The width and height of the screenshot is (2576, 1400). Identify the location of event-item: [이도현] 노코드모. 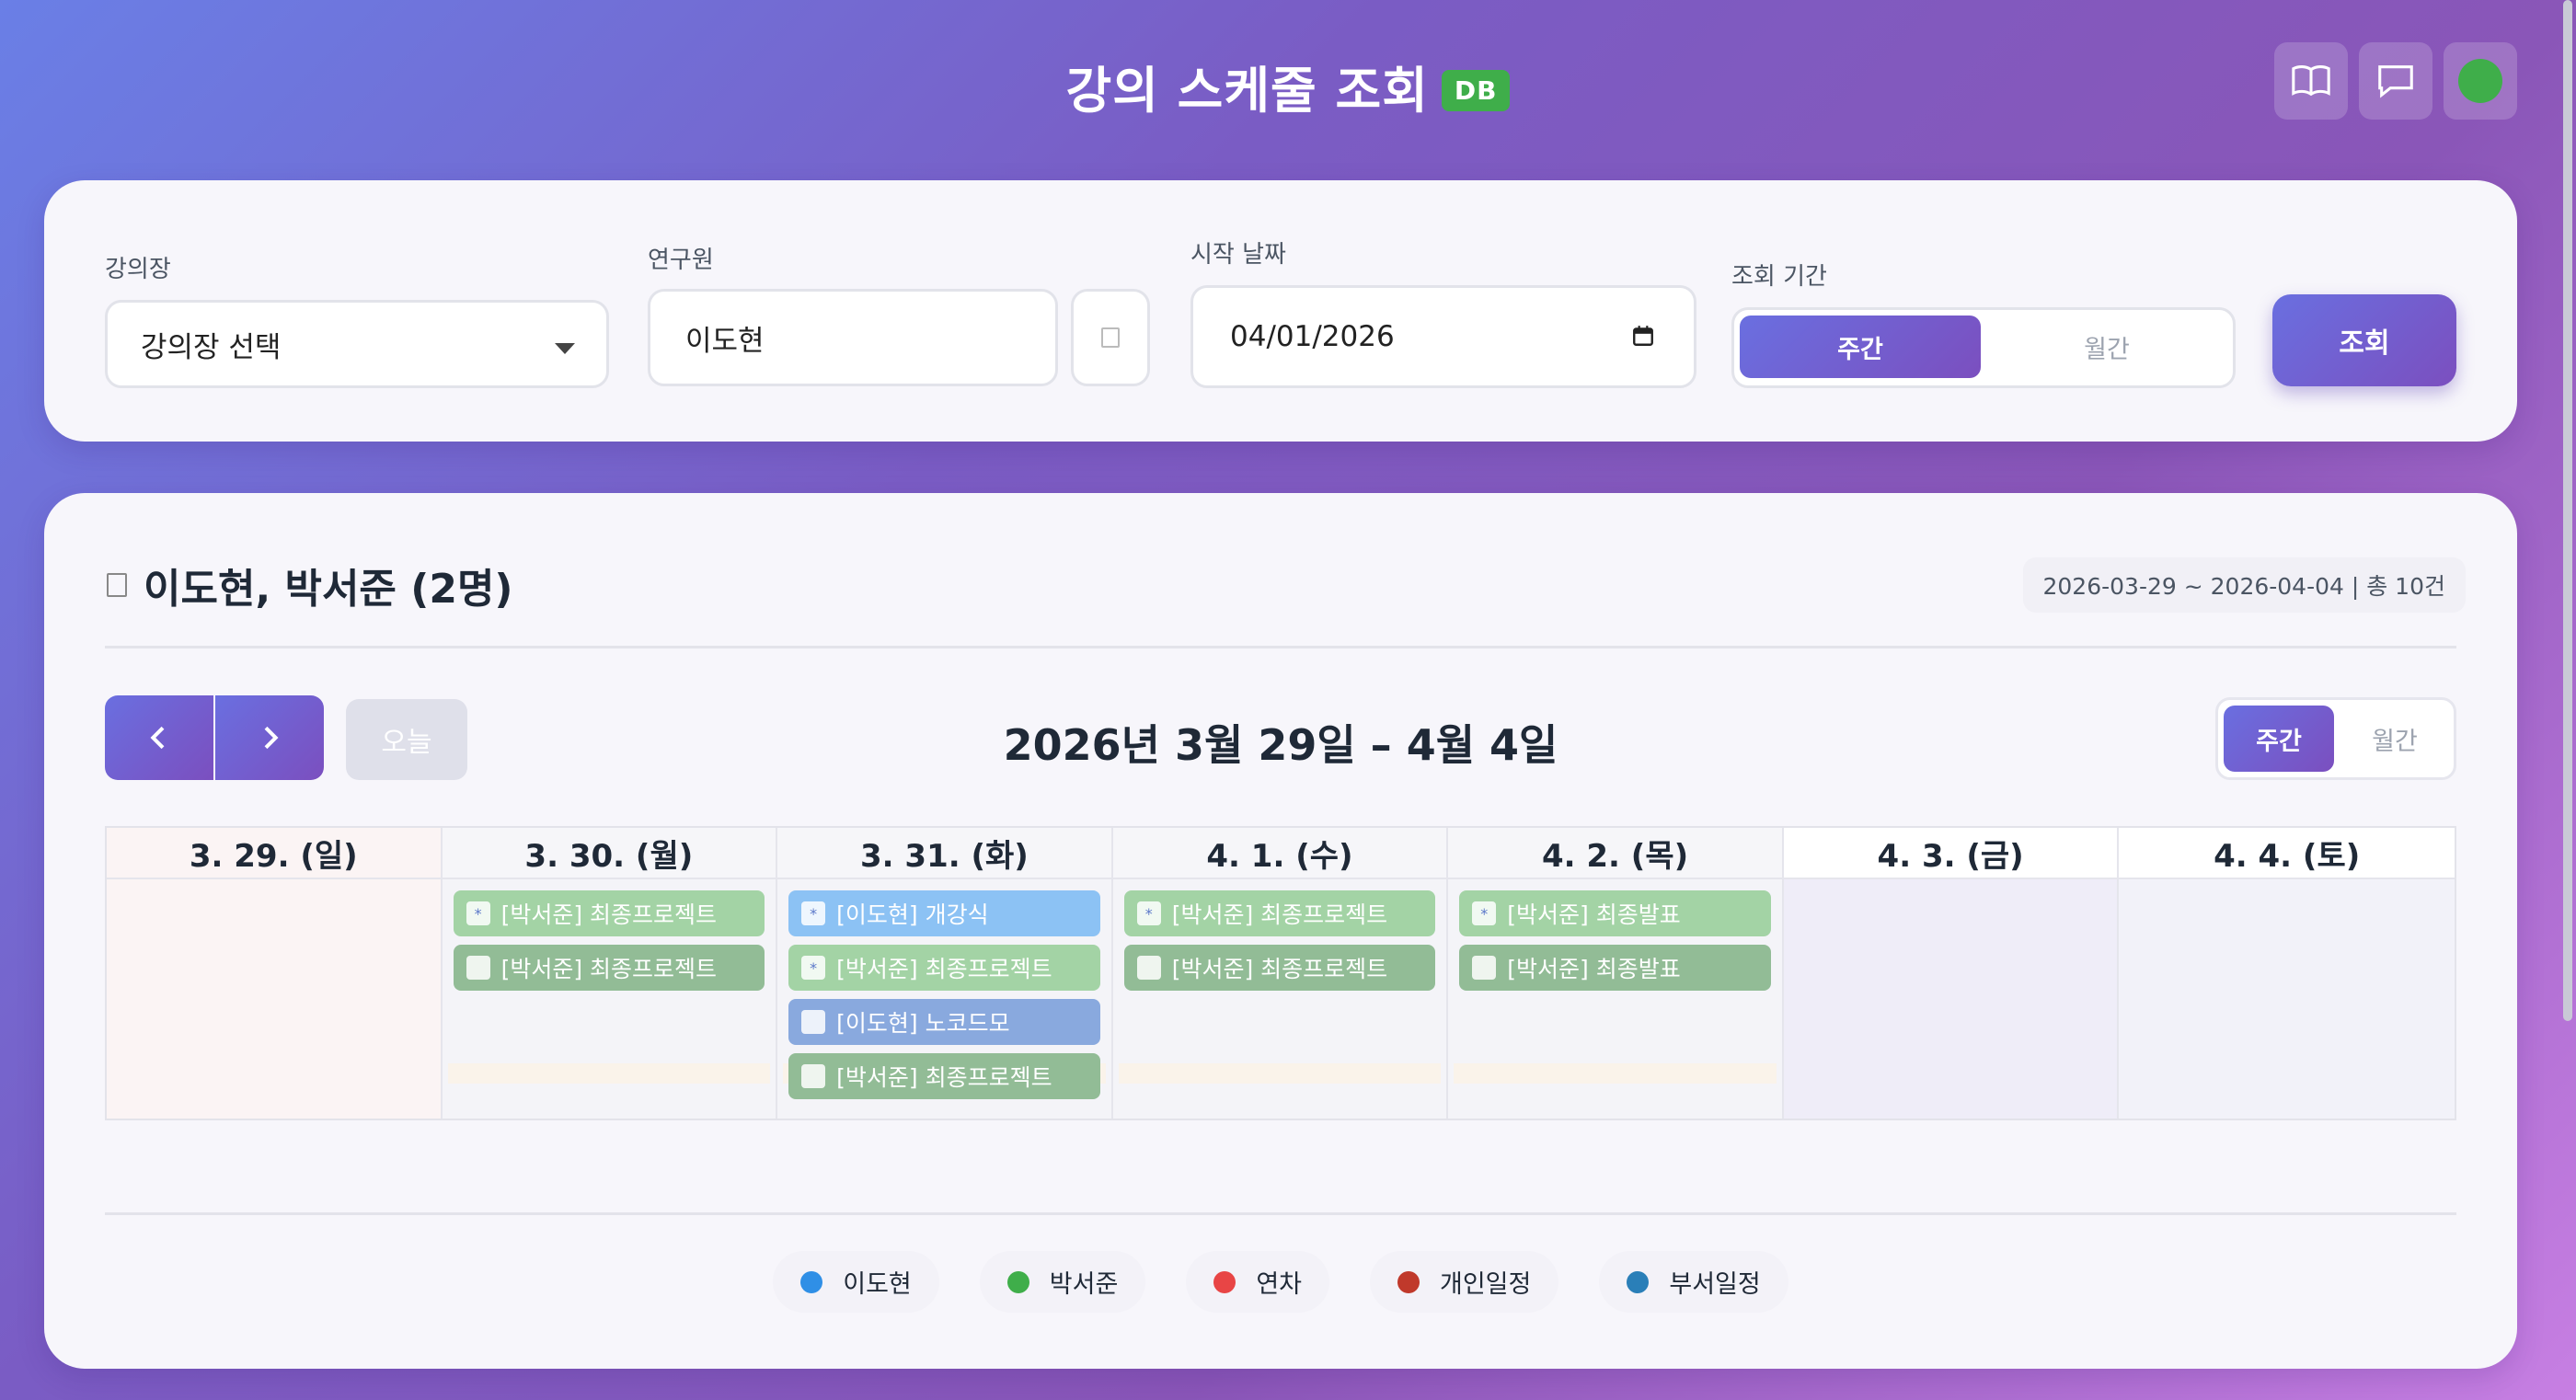
(944, 1022).